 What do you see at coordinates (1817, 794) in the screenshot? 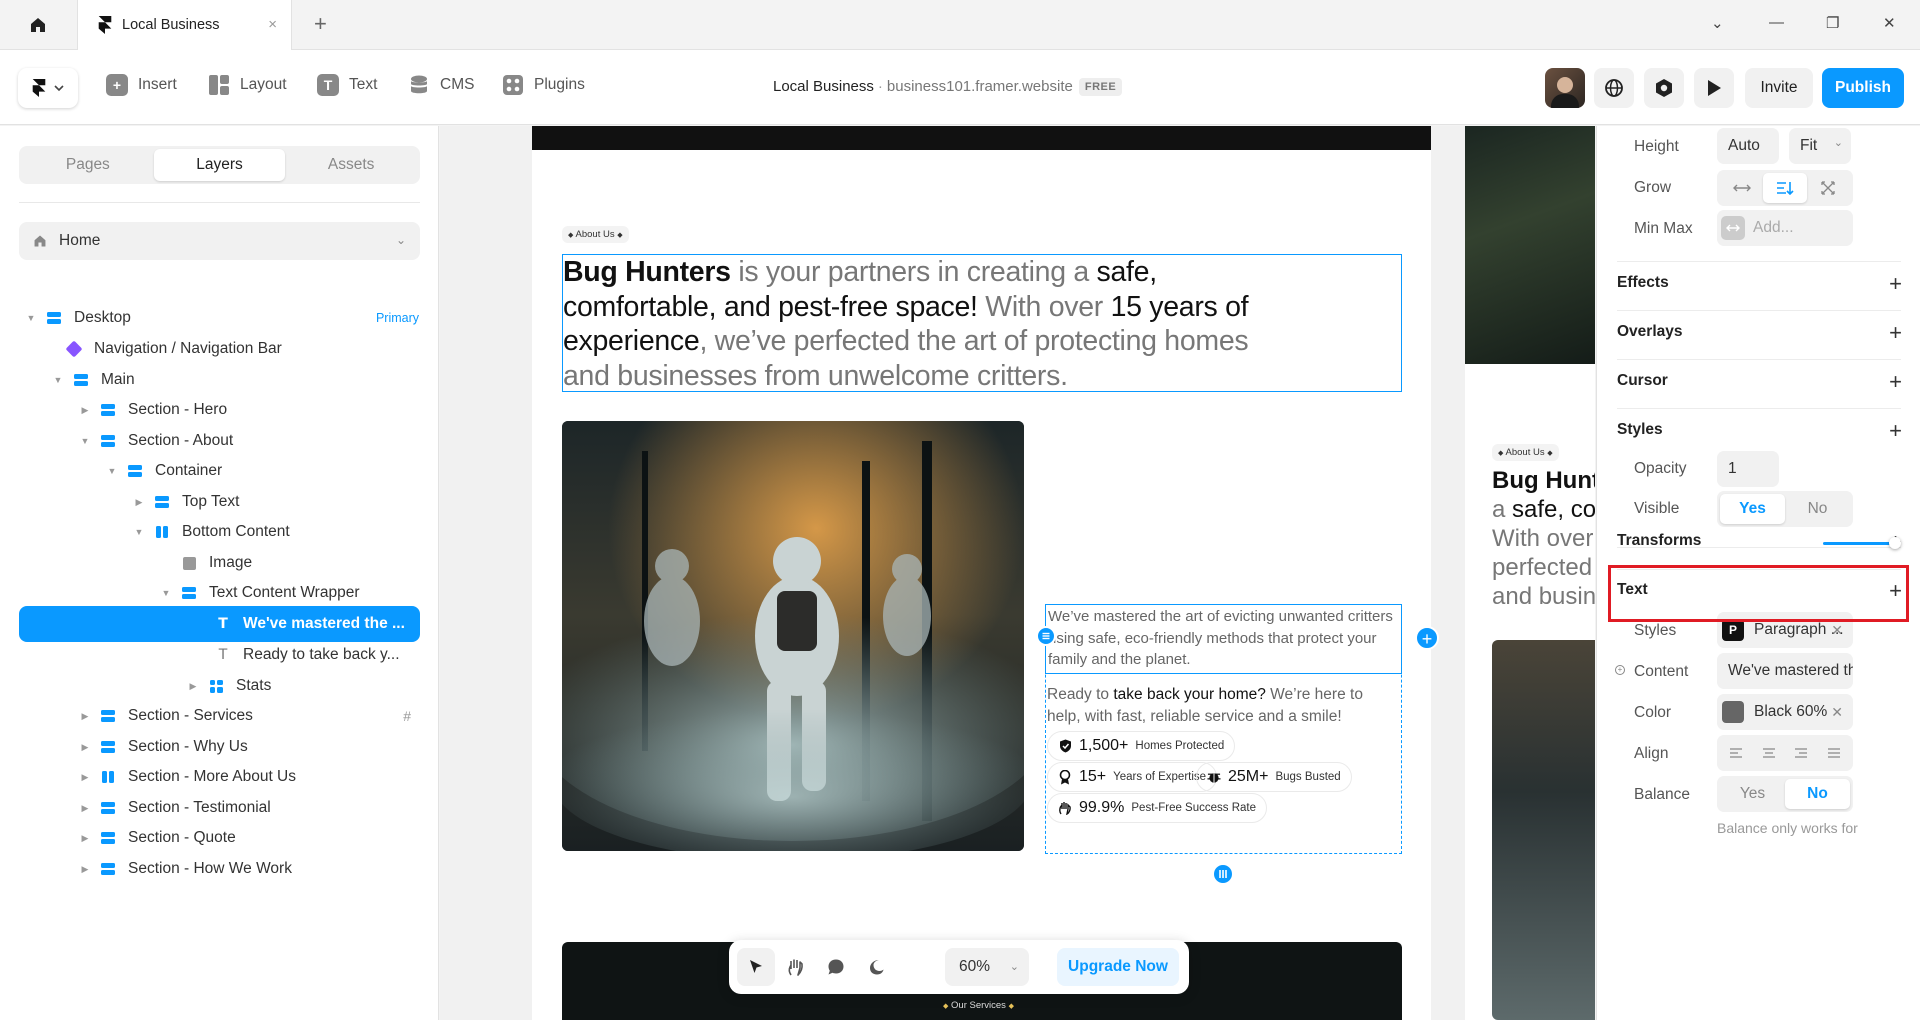
I see `balance-no-option: No` at bounding box center [1817, 794].